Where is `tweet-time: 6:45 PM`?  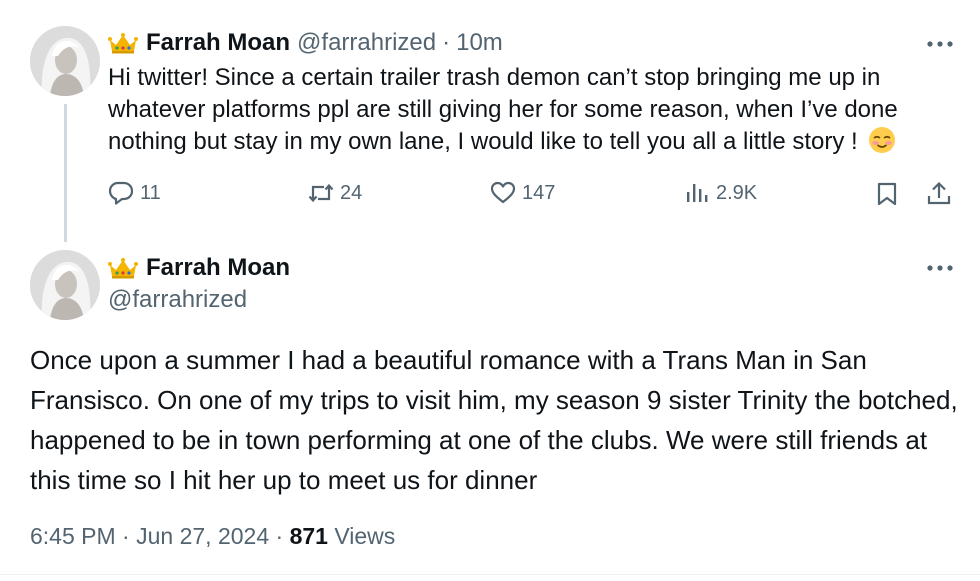
tweet-time: 6:45 PM is located at coordinates (73, 536).